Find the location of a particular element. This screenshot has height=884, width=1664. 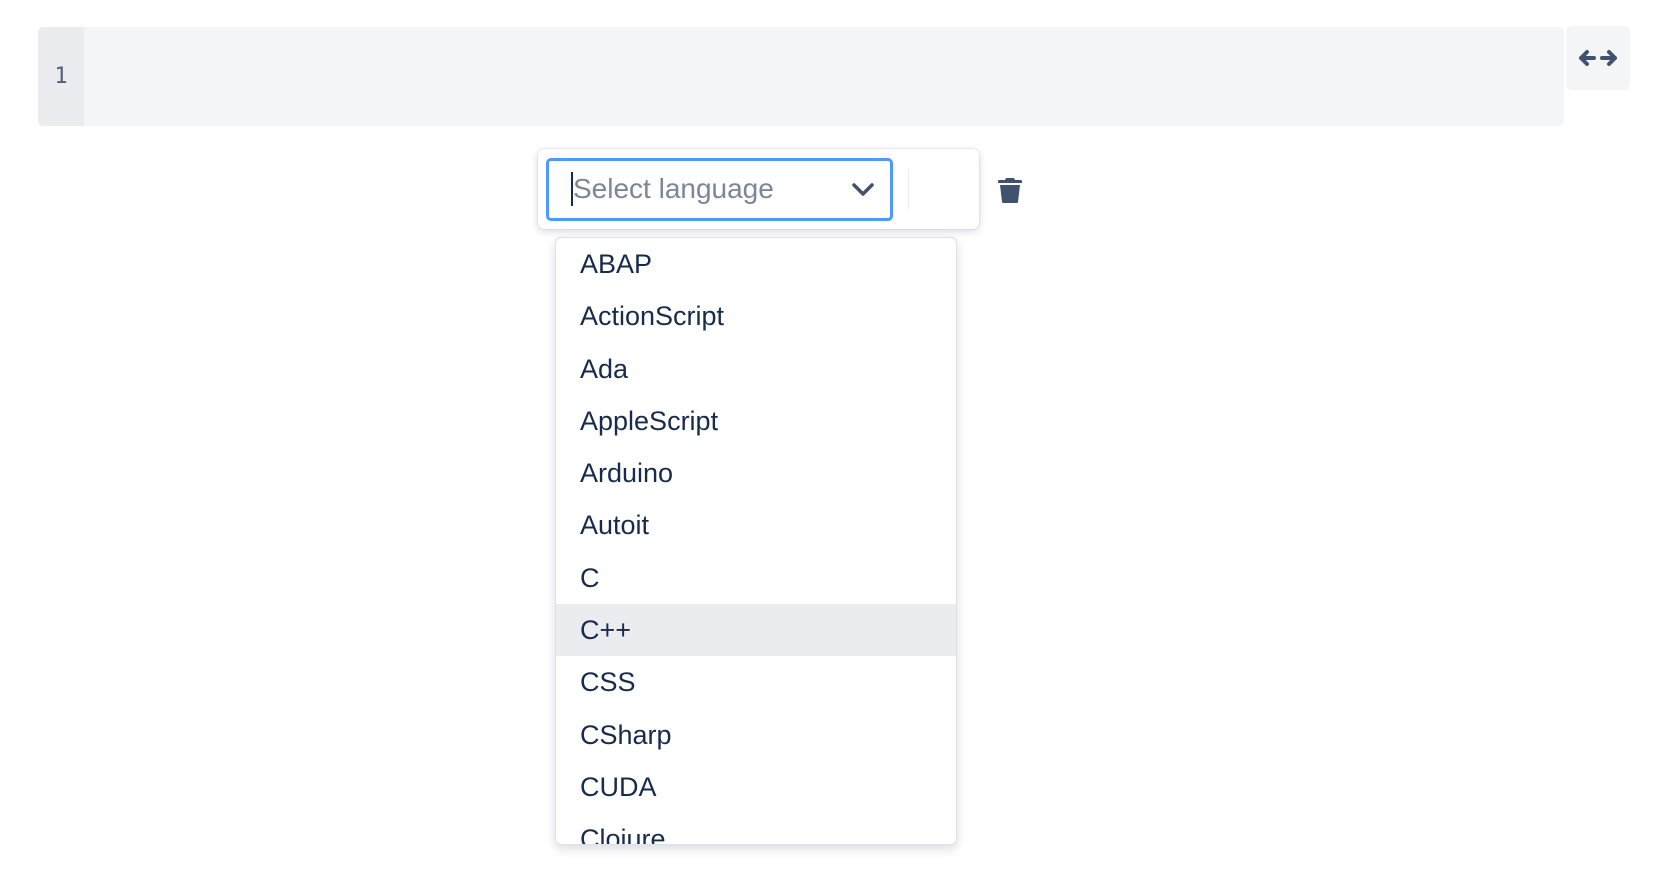

trash-icon is located at coordinates (1010, 190).